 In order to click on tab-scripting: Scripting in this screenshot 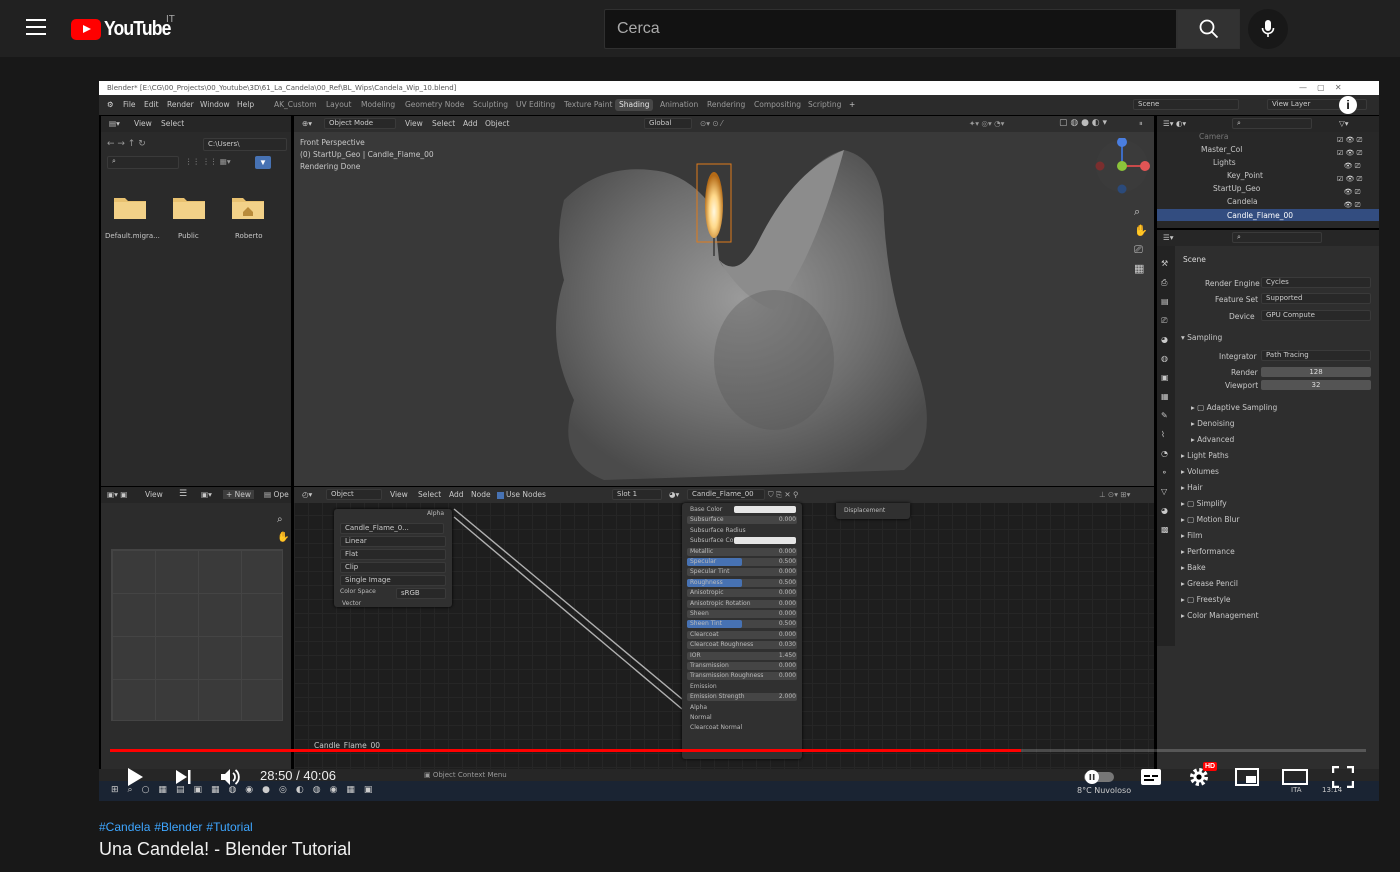, I will do `click(824, 105)`.